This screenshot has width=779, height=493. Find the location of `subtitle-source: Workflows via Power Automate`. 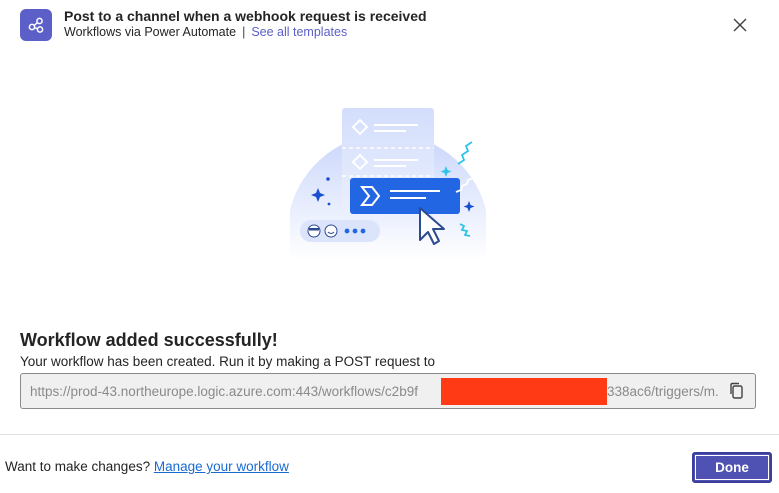

subtitle-source: Workflows via Power Automate is located at coordinates (150, 32).